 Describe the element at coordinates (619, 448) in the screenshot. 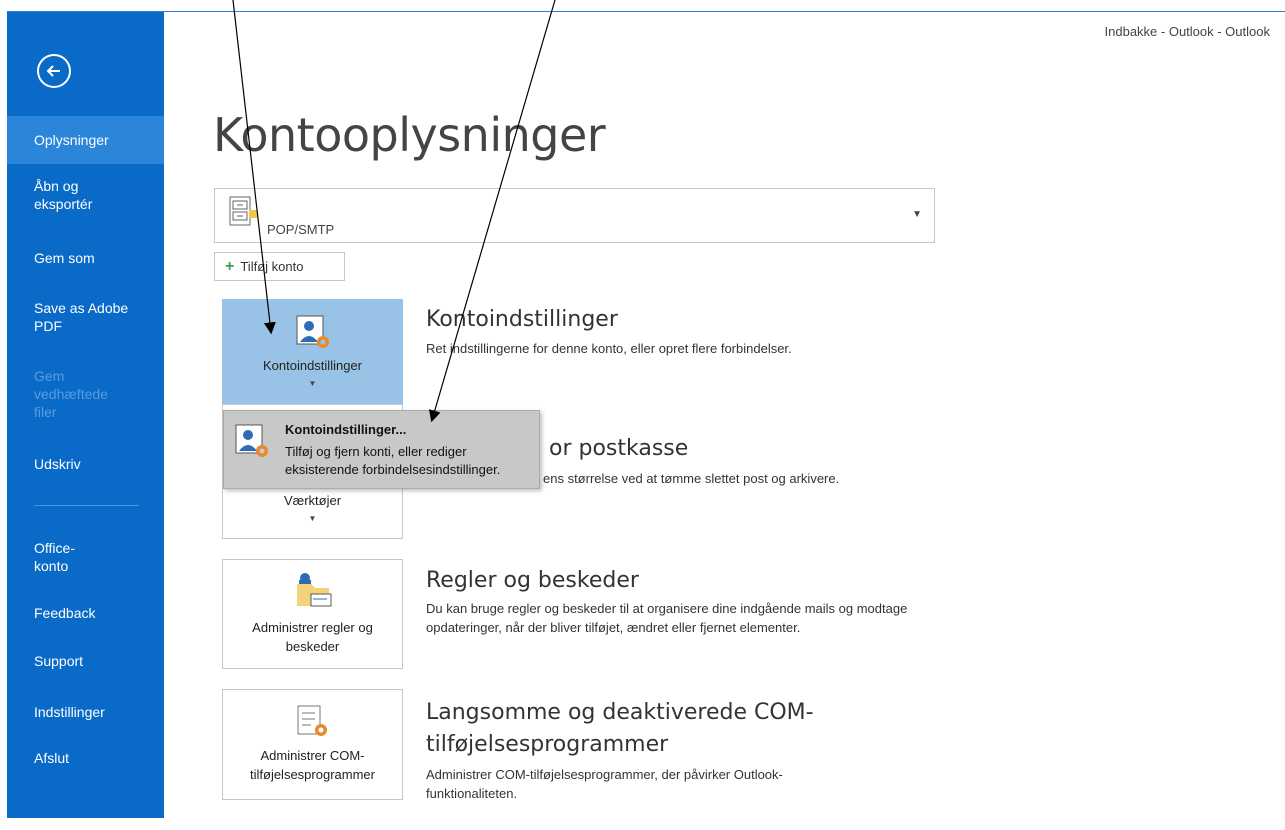

I see `section-title-mailbox: or postkasse` at that location.